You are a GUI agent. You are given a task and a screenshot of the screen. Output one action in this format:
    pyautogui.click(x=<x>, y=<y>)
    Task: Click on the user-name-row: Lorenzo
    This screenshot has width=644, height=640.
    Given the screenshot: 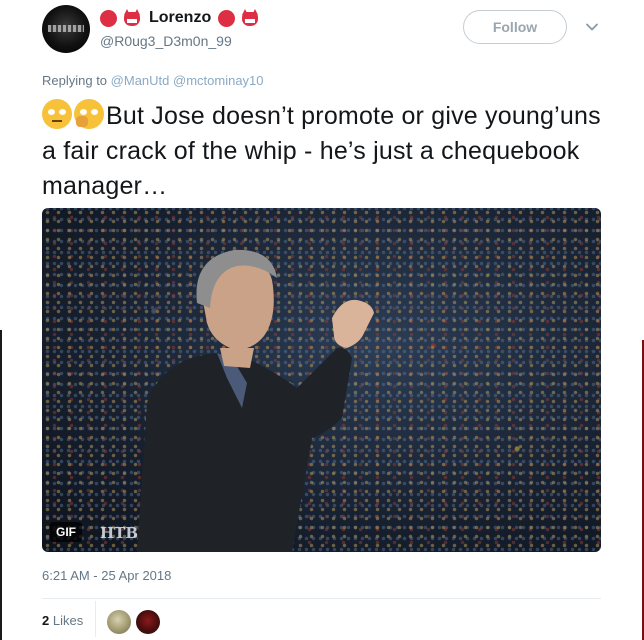 What is the action you would take?
    pyautogui.click(x=180, y=18)
    